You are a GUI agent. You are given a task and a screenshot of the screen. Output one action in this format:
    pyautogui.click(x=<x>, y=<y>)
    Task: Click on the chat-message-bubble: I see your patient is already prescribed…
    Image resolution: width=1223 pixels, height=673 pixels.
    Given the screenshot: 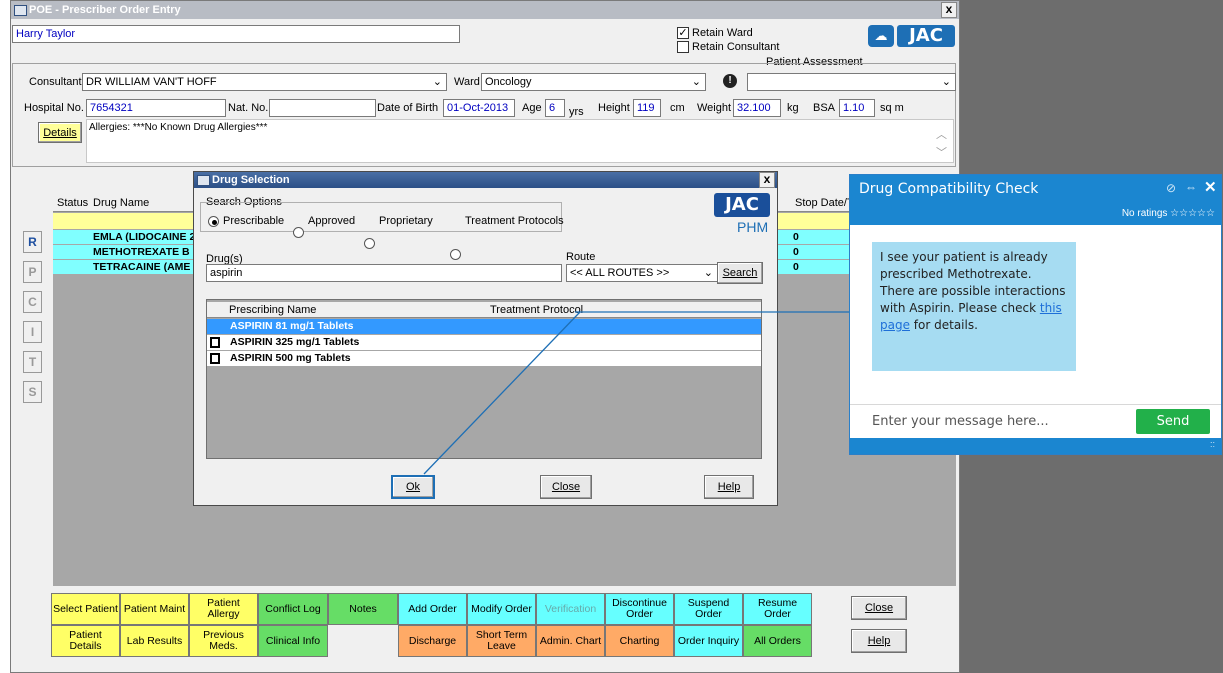 What is the action you would take?
    pyautogui.click(x=974, y=306)
    